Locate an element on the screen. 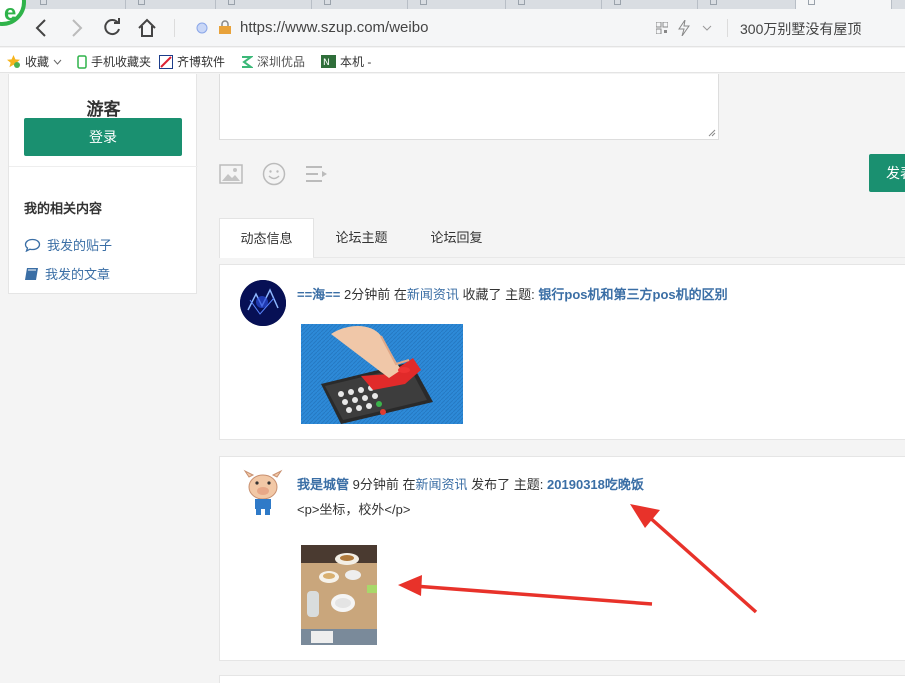 Image resolution: width=905 pixels, height=683 pixels. pig-avatar-image is located at coordinates (263, 492).